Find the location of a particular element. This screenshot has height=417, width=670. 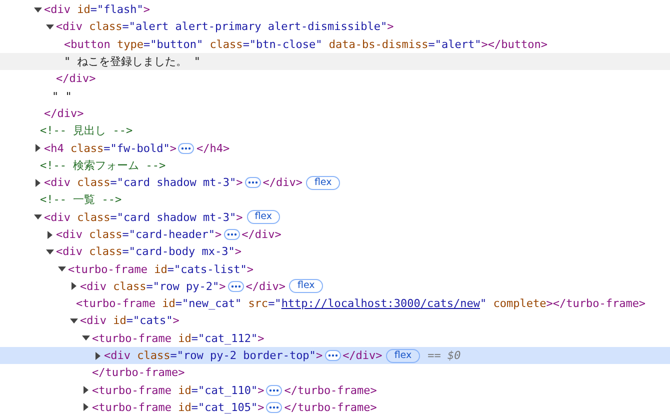

dom-node-row: <h4 class="fw-bold"> </h4> is located at coordinates (335, 148).